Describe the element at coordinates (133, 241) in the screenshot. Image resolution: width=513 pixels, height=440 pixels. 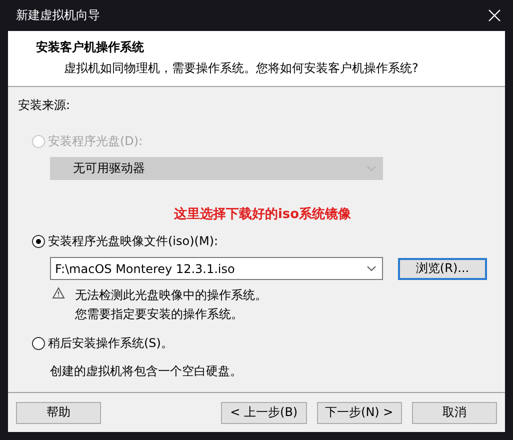
I see `radio-label: 安装程序光盘映像文件(iso)(M):` at that location.